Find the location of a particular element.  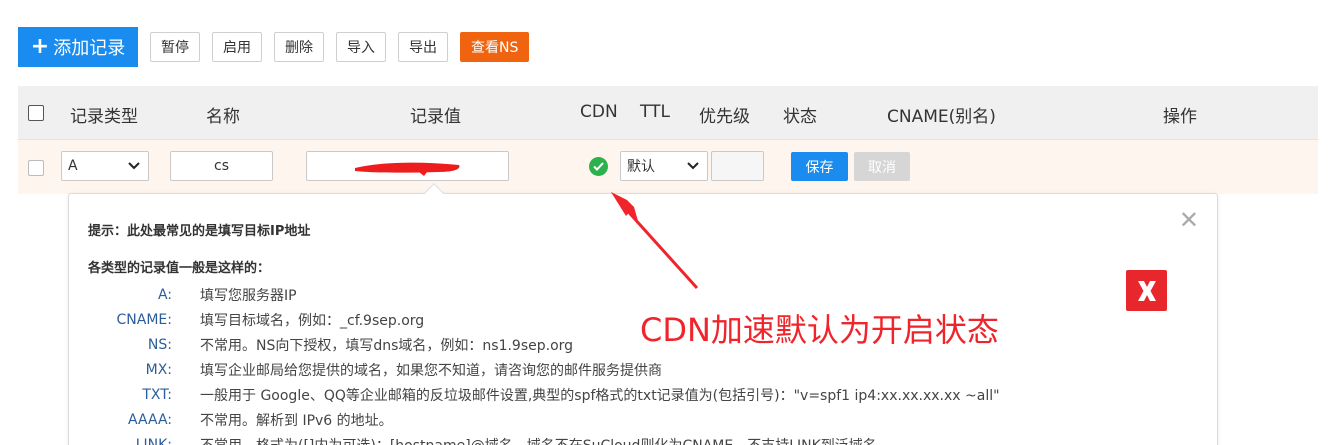

header-ttl: TTL is located at coordinates (655, 112).